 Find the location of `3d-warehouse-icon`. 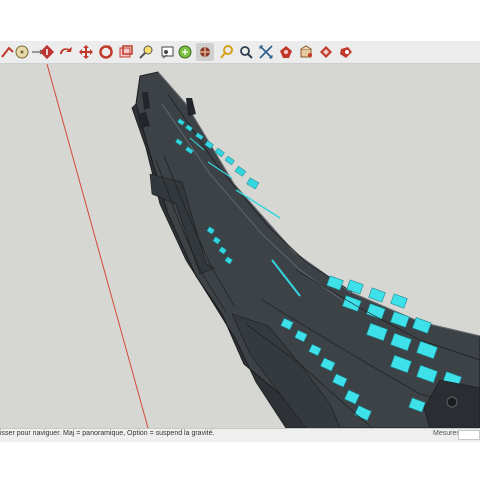

3d-warehouse-icon is located at coordinates (326, 52).